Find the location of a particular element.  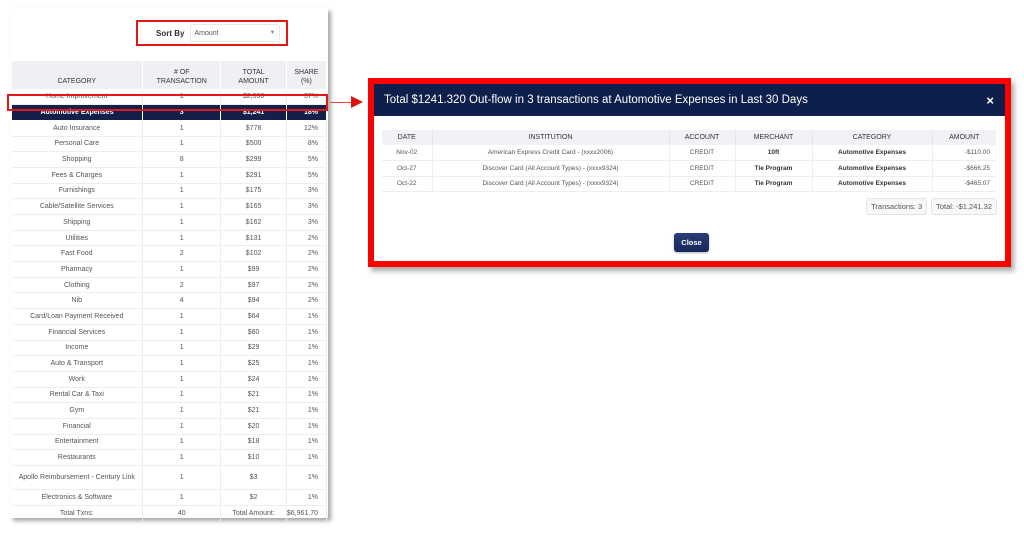

header-count: # OF TRANSACTION is located at coordinates (182, 75).